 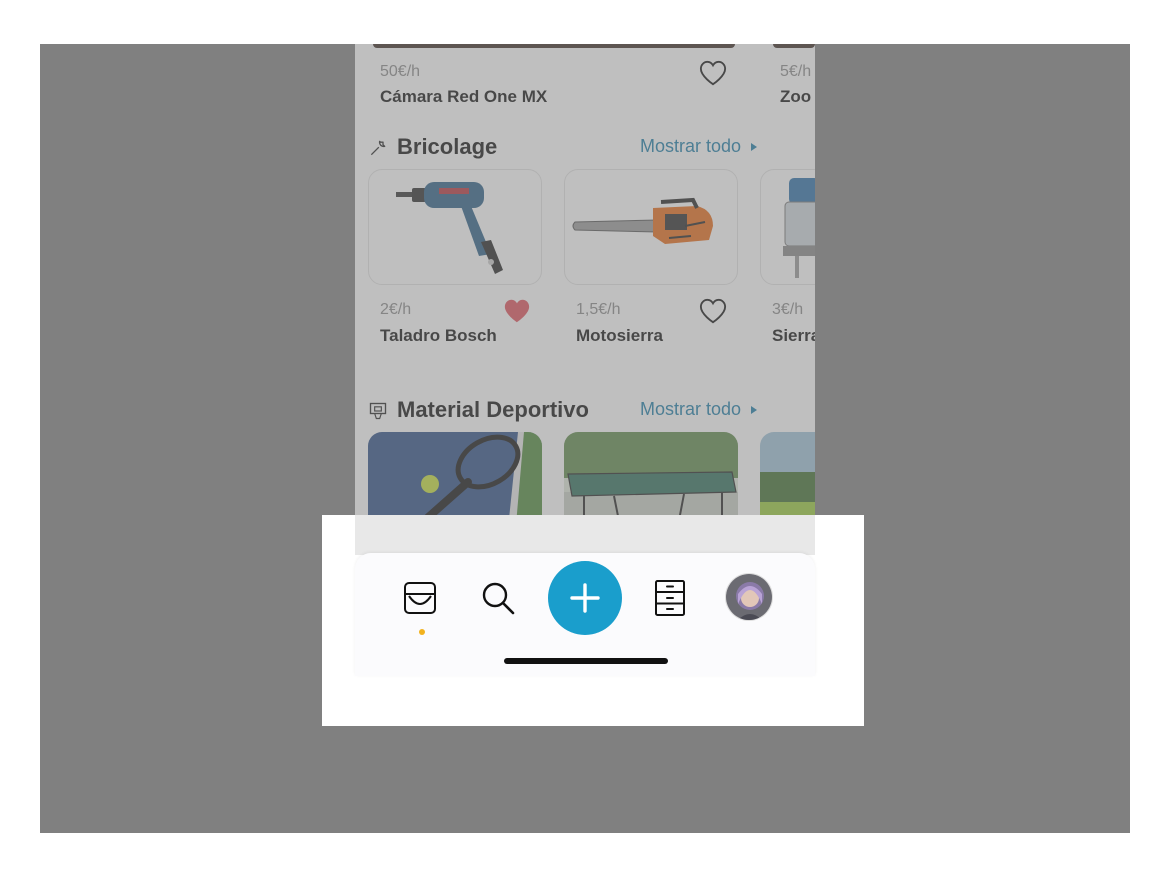 I want to click on add-button, so click(x=585, y=598).